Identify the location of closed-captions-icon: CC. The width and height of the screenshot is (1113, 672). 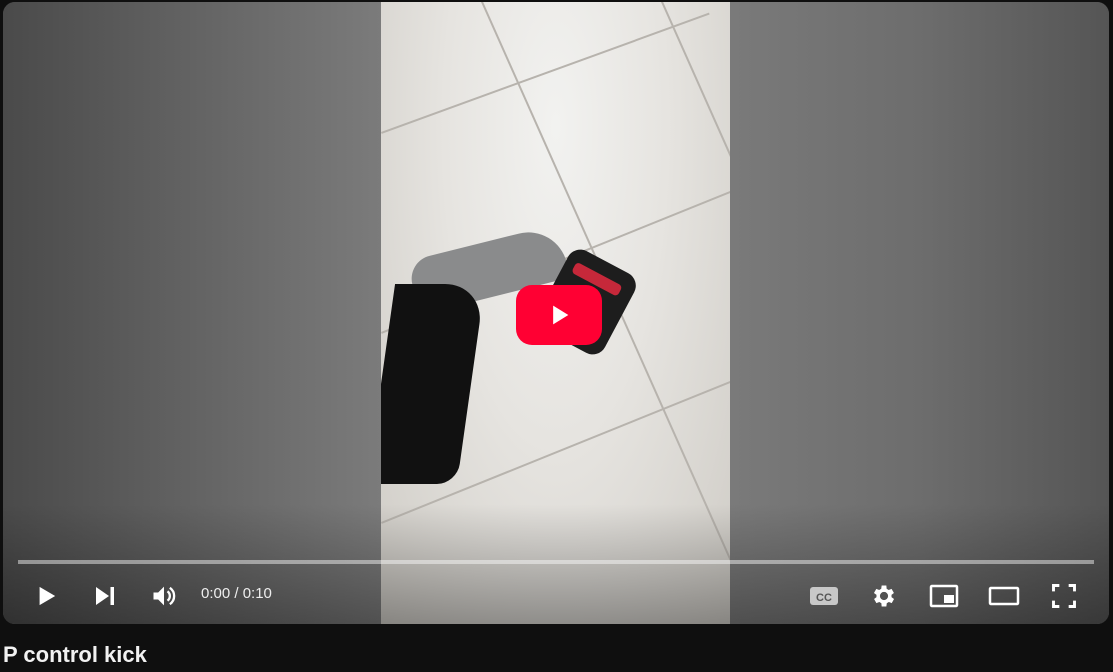
(824, 596).